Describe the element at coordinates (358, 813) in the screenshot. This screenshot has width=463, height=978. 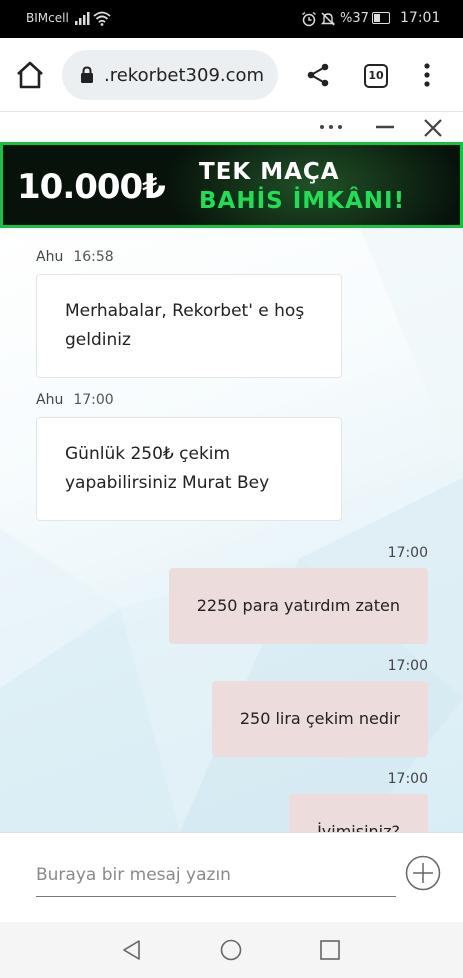
I see `outgoing-message: İyimisiniz?` at that location.